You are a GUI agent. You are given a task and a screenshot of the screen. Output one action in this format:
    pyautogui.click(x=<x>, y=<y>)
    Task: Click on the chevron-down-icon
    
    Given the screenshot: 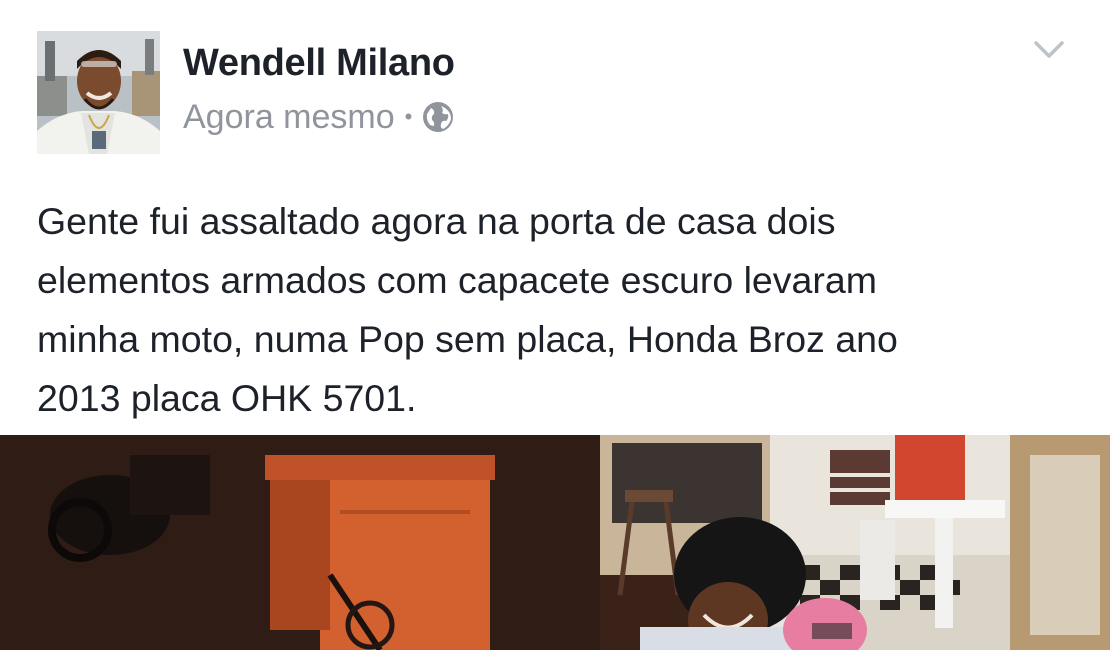 What is the action you would take?
    pyautogui.click(x=1049, y=49)
    